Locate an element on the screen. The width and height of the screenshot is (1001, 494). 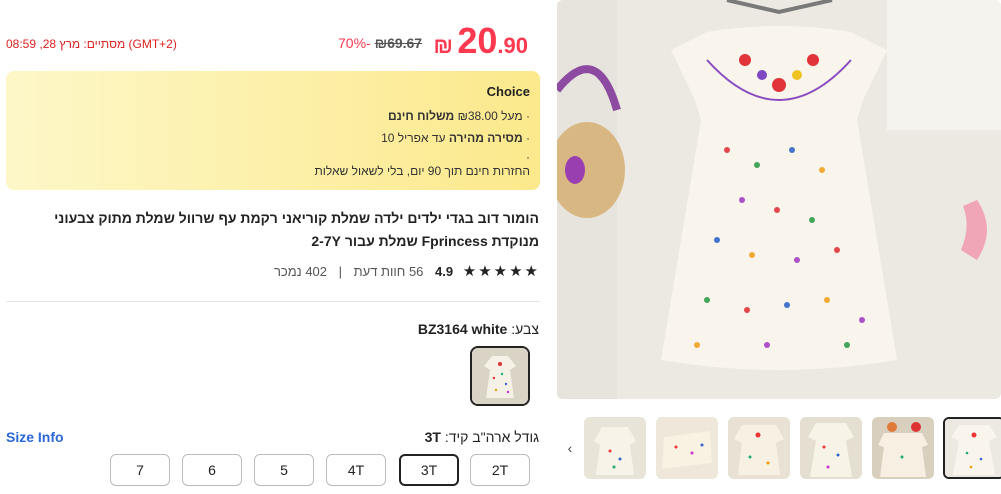
size-value: 3T is located at coordinates (432, 437).